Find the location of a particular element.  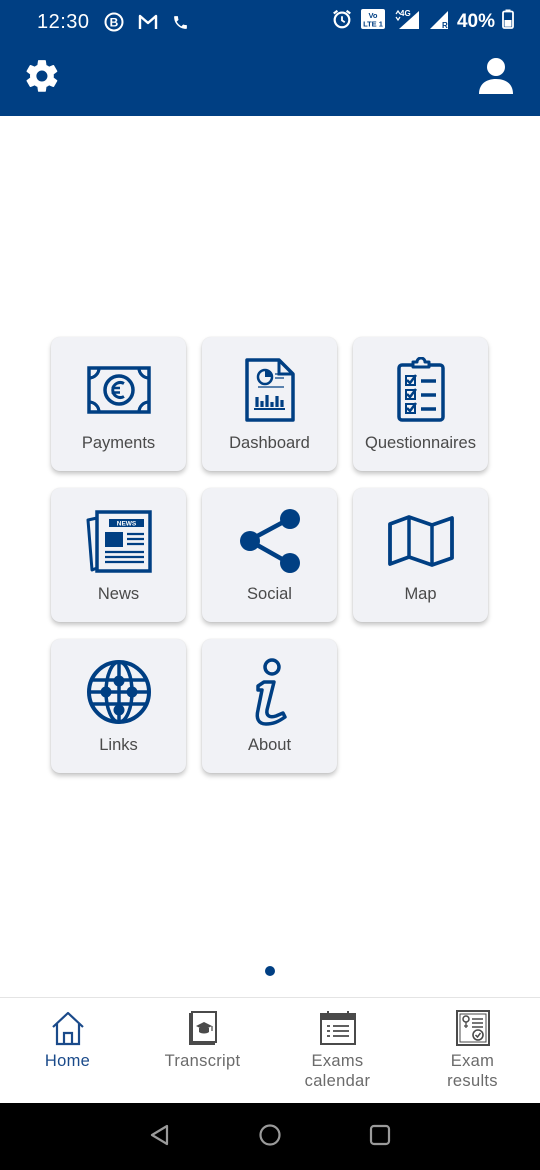

app-bar: 12:30 B Vo LTE 1 4G R 40% is located at coordinates (270, 58).